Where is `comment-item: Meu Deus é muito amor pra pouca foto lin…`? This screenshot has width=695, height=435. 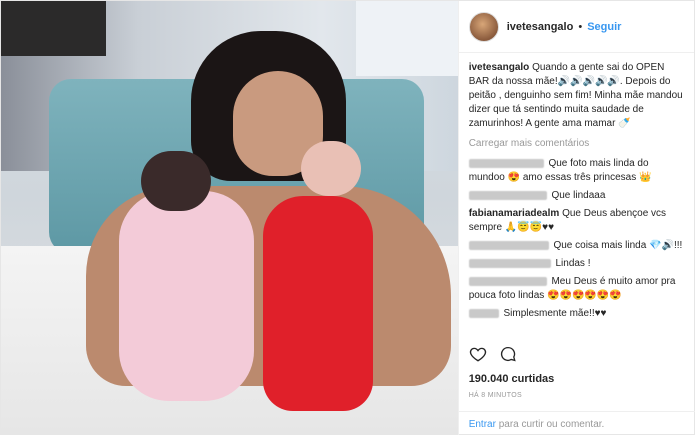
comment-item: Meu Deus é muito amor pra pouca foto lin… is located at coordinates (576, 289).